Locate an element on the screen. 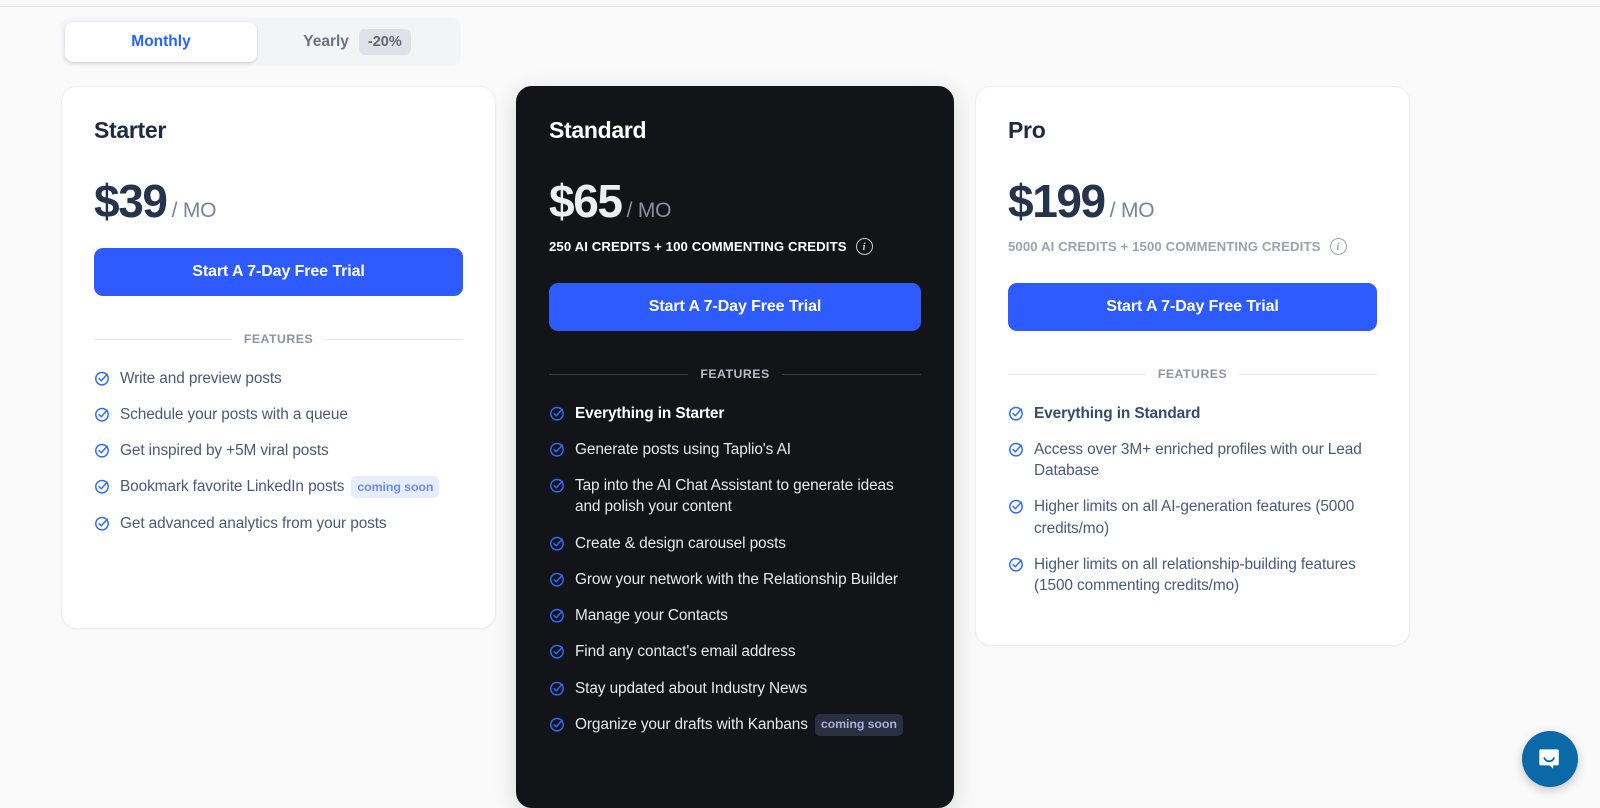 The image size is (1600, 808). feature-item: Schedule your posts with a queue is located at coordinates (278, 414).